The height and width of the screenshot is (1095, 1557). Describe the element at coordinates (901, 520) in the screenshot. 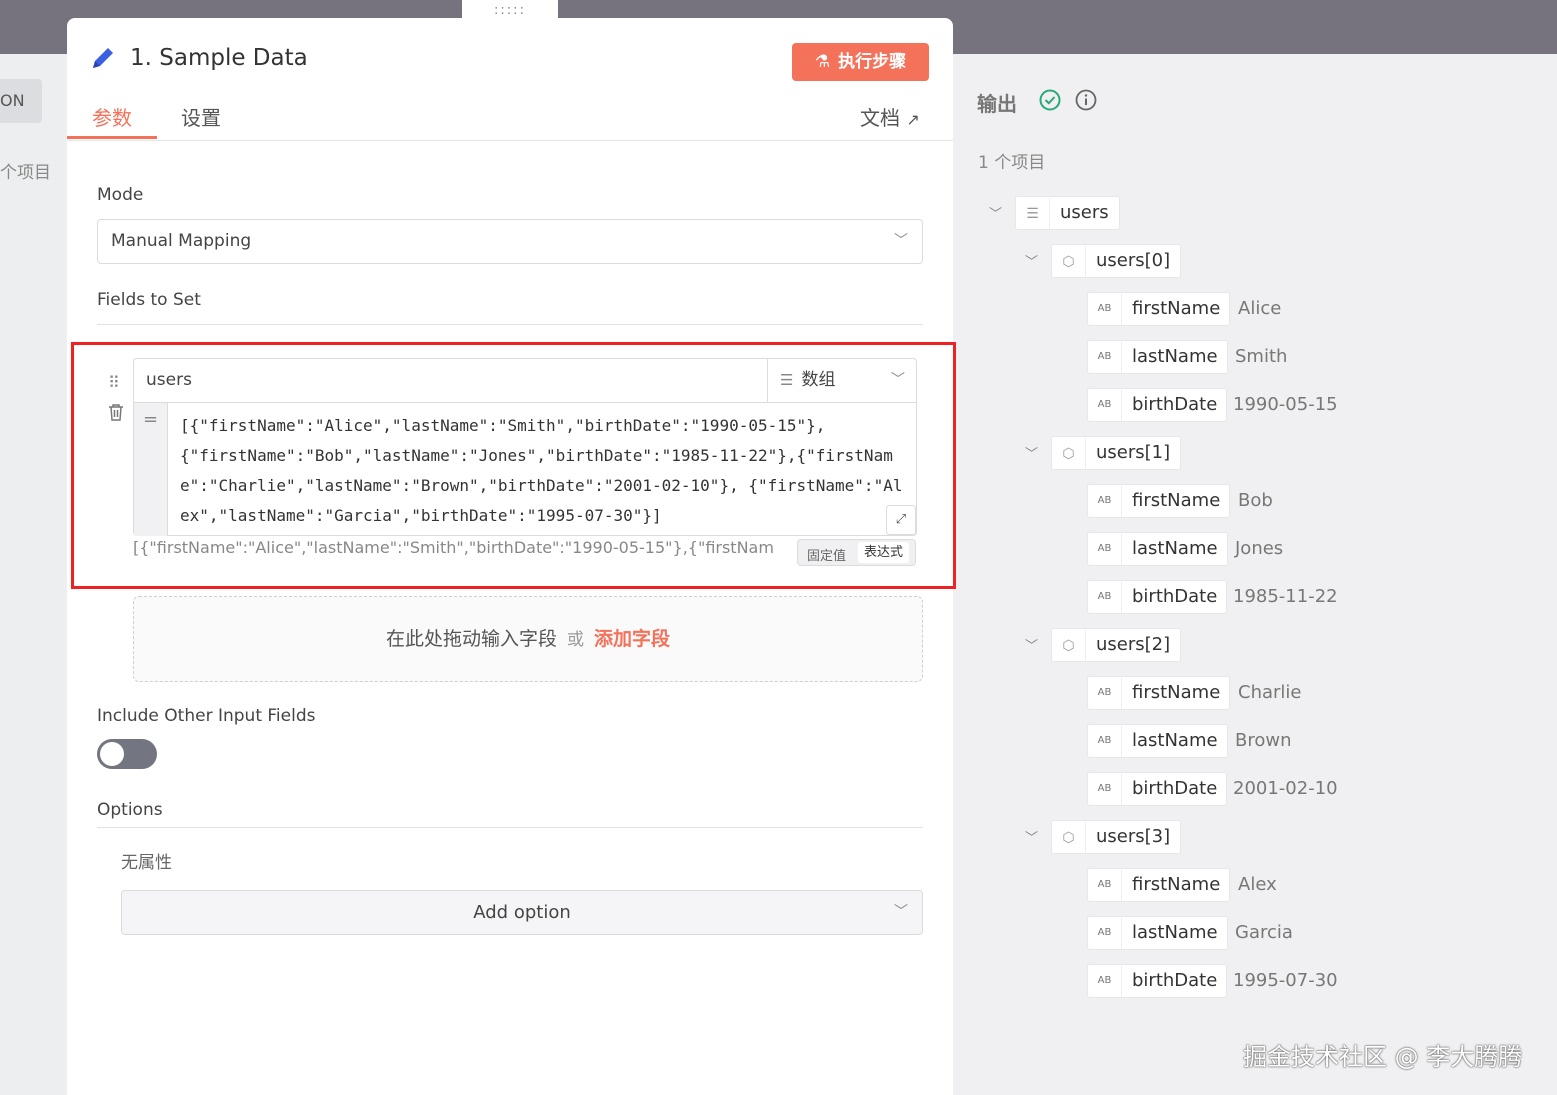

I see `expand-editor-icon: ⤢` at that location.